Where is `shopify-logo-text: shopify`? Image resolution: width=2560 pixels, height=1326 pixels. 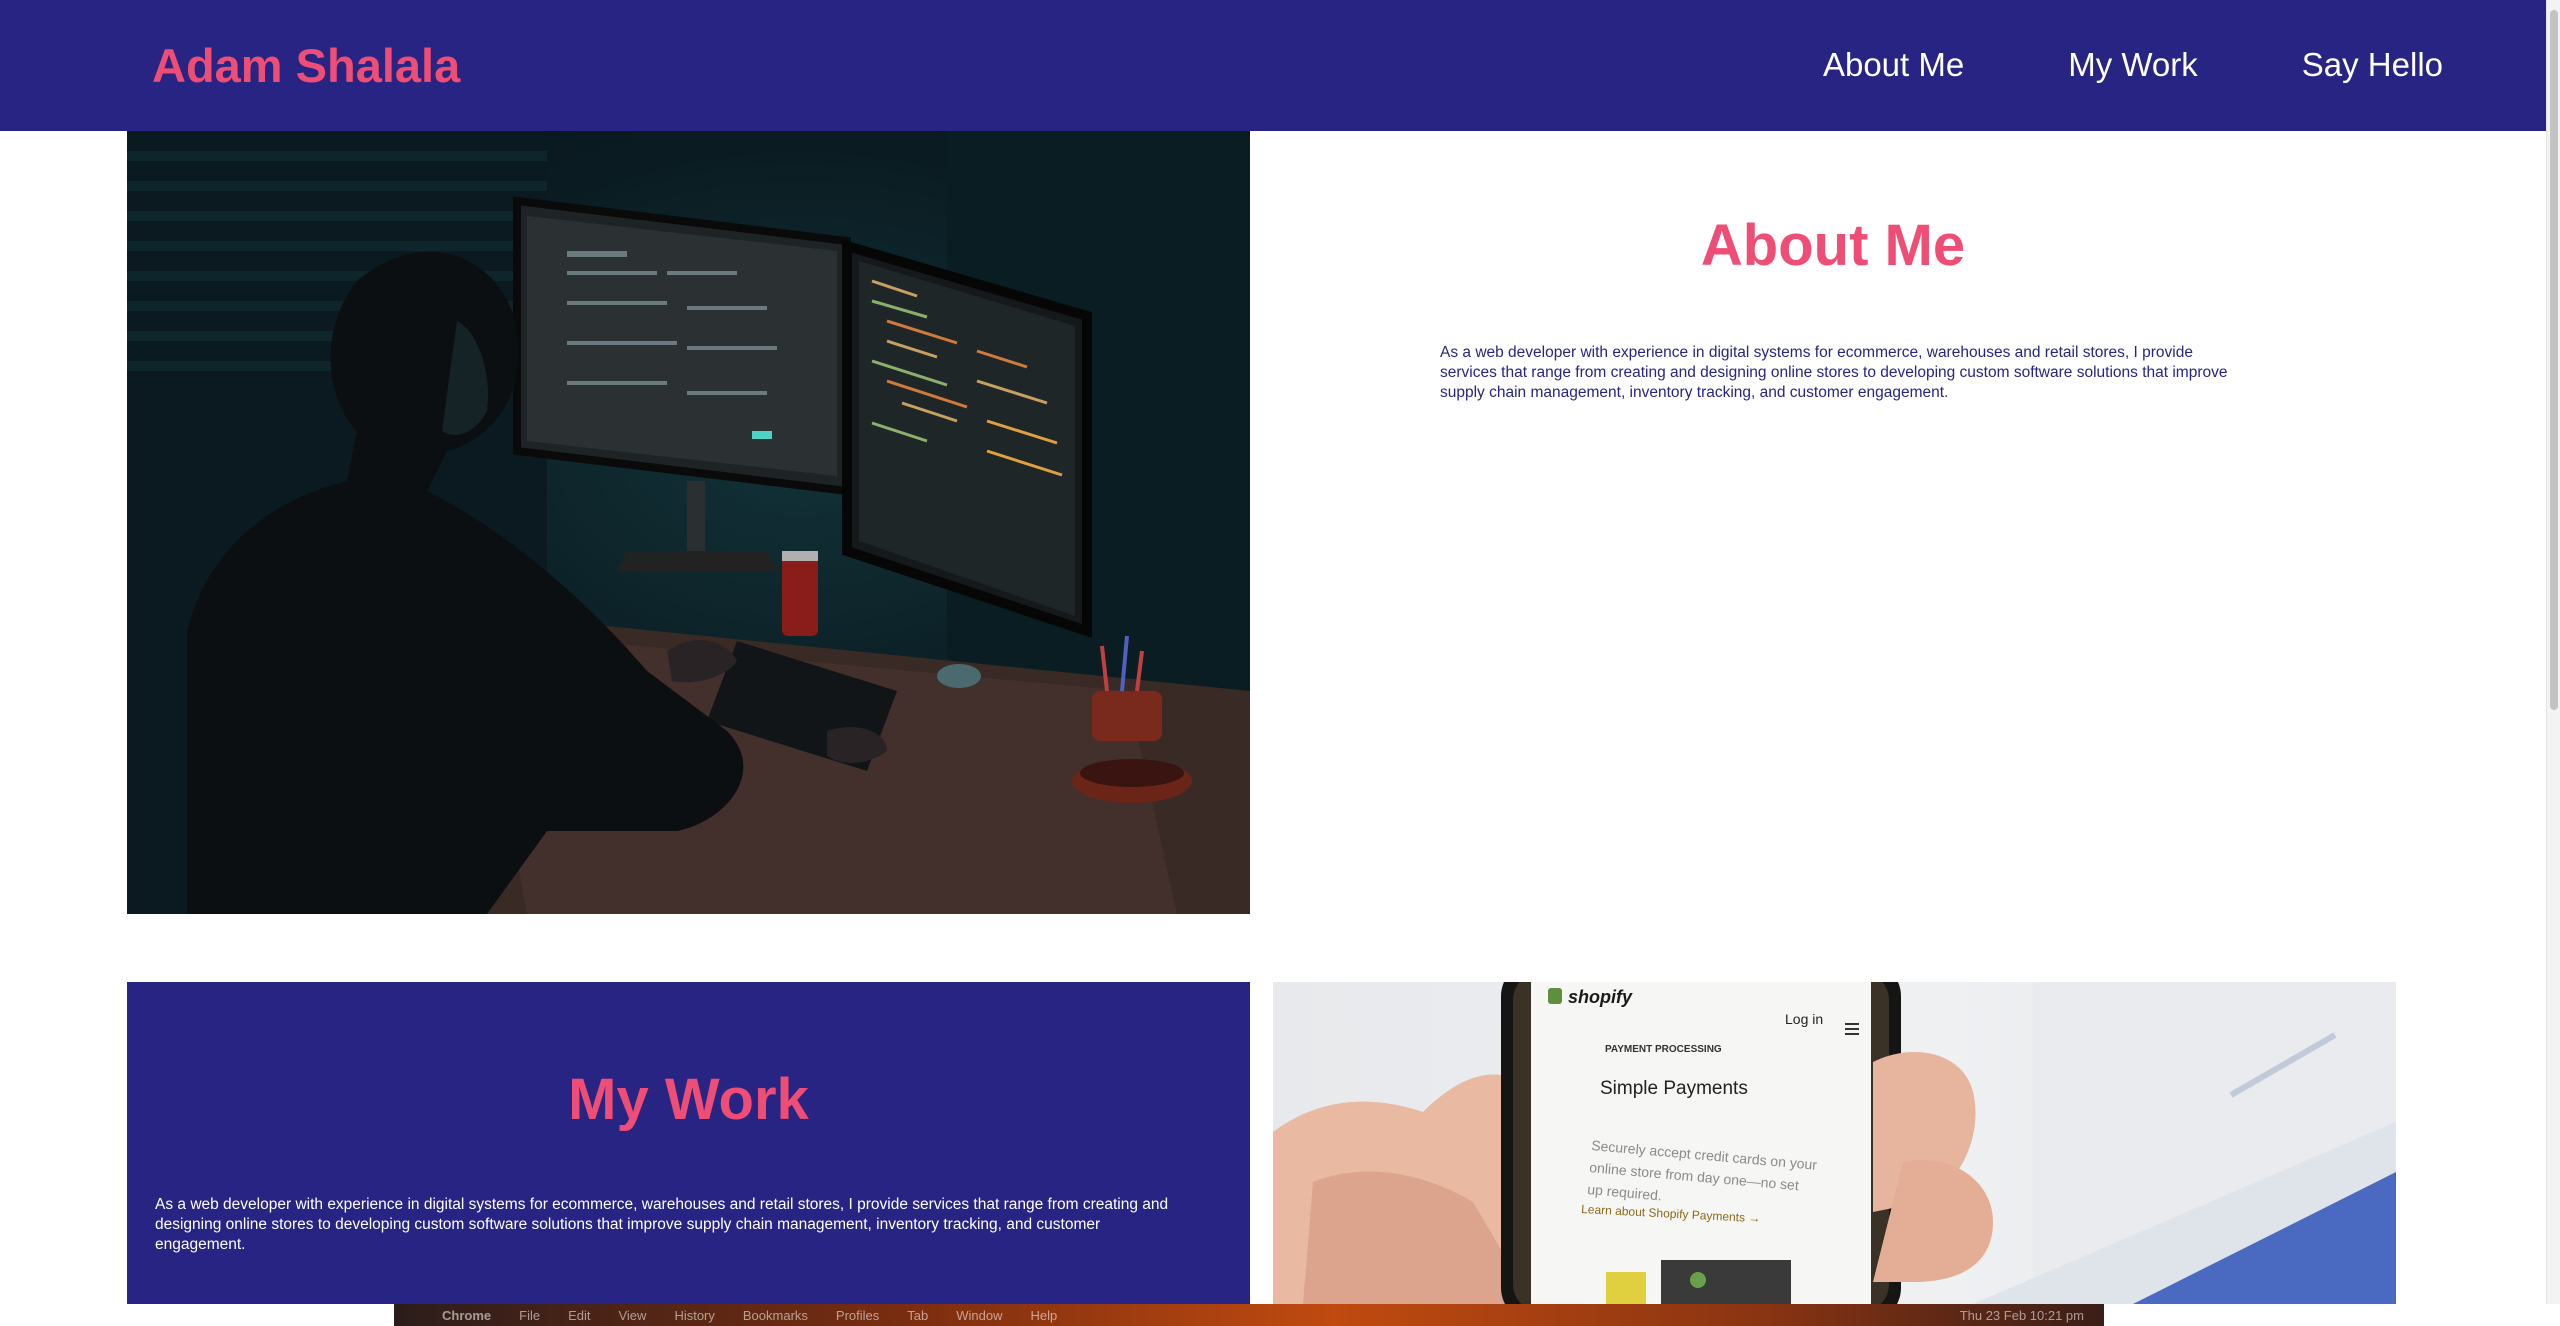
shopify-logo-text: shopify is located at coordinates (1600, 997).